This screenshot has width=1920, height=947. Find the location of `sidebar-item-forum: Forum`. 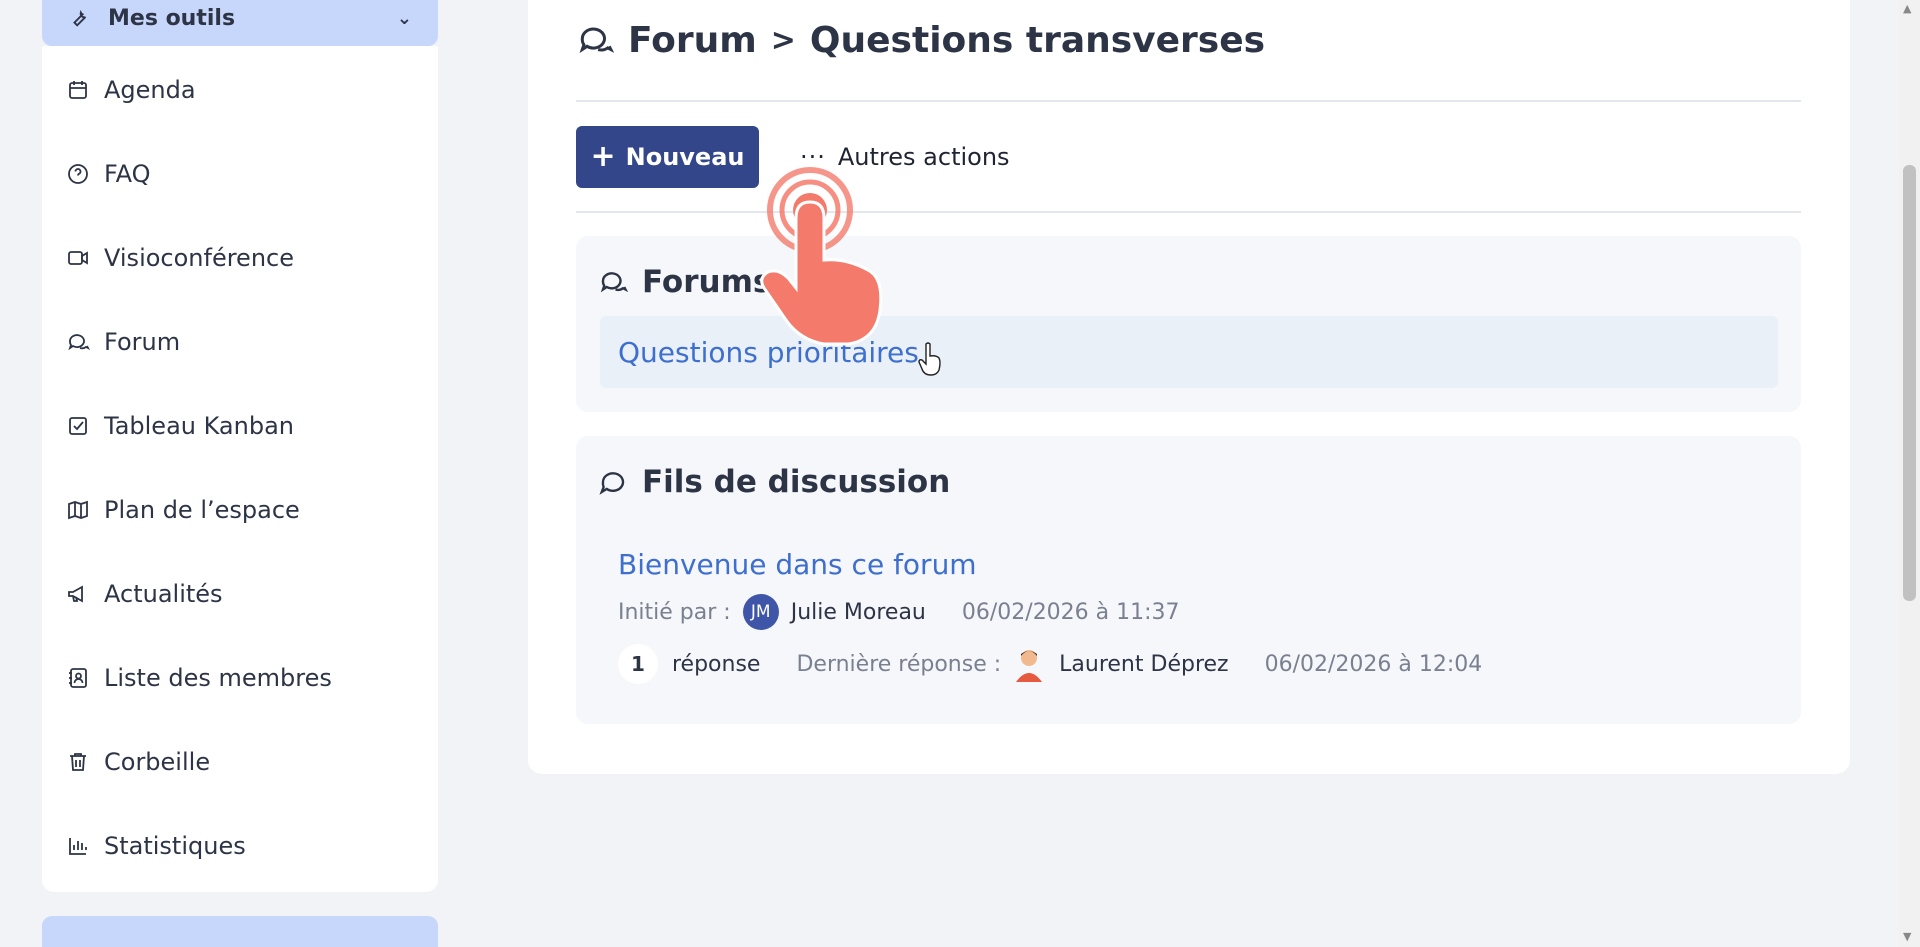

sidebar-item-forum: Forum is located at coordinates (123, 342).